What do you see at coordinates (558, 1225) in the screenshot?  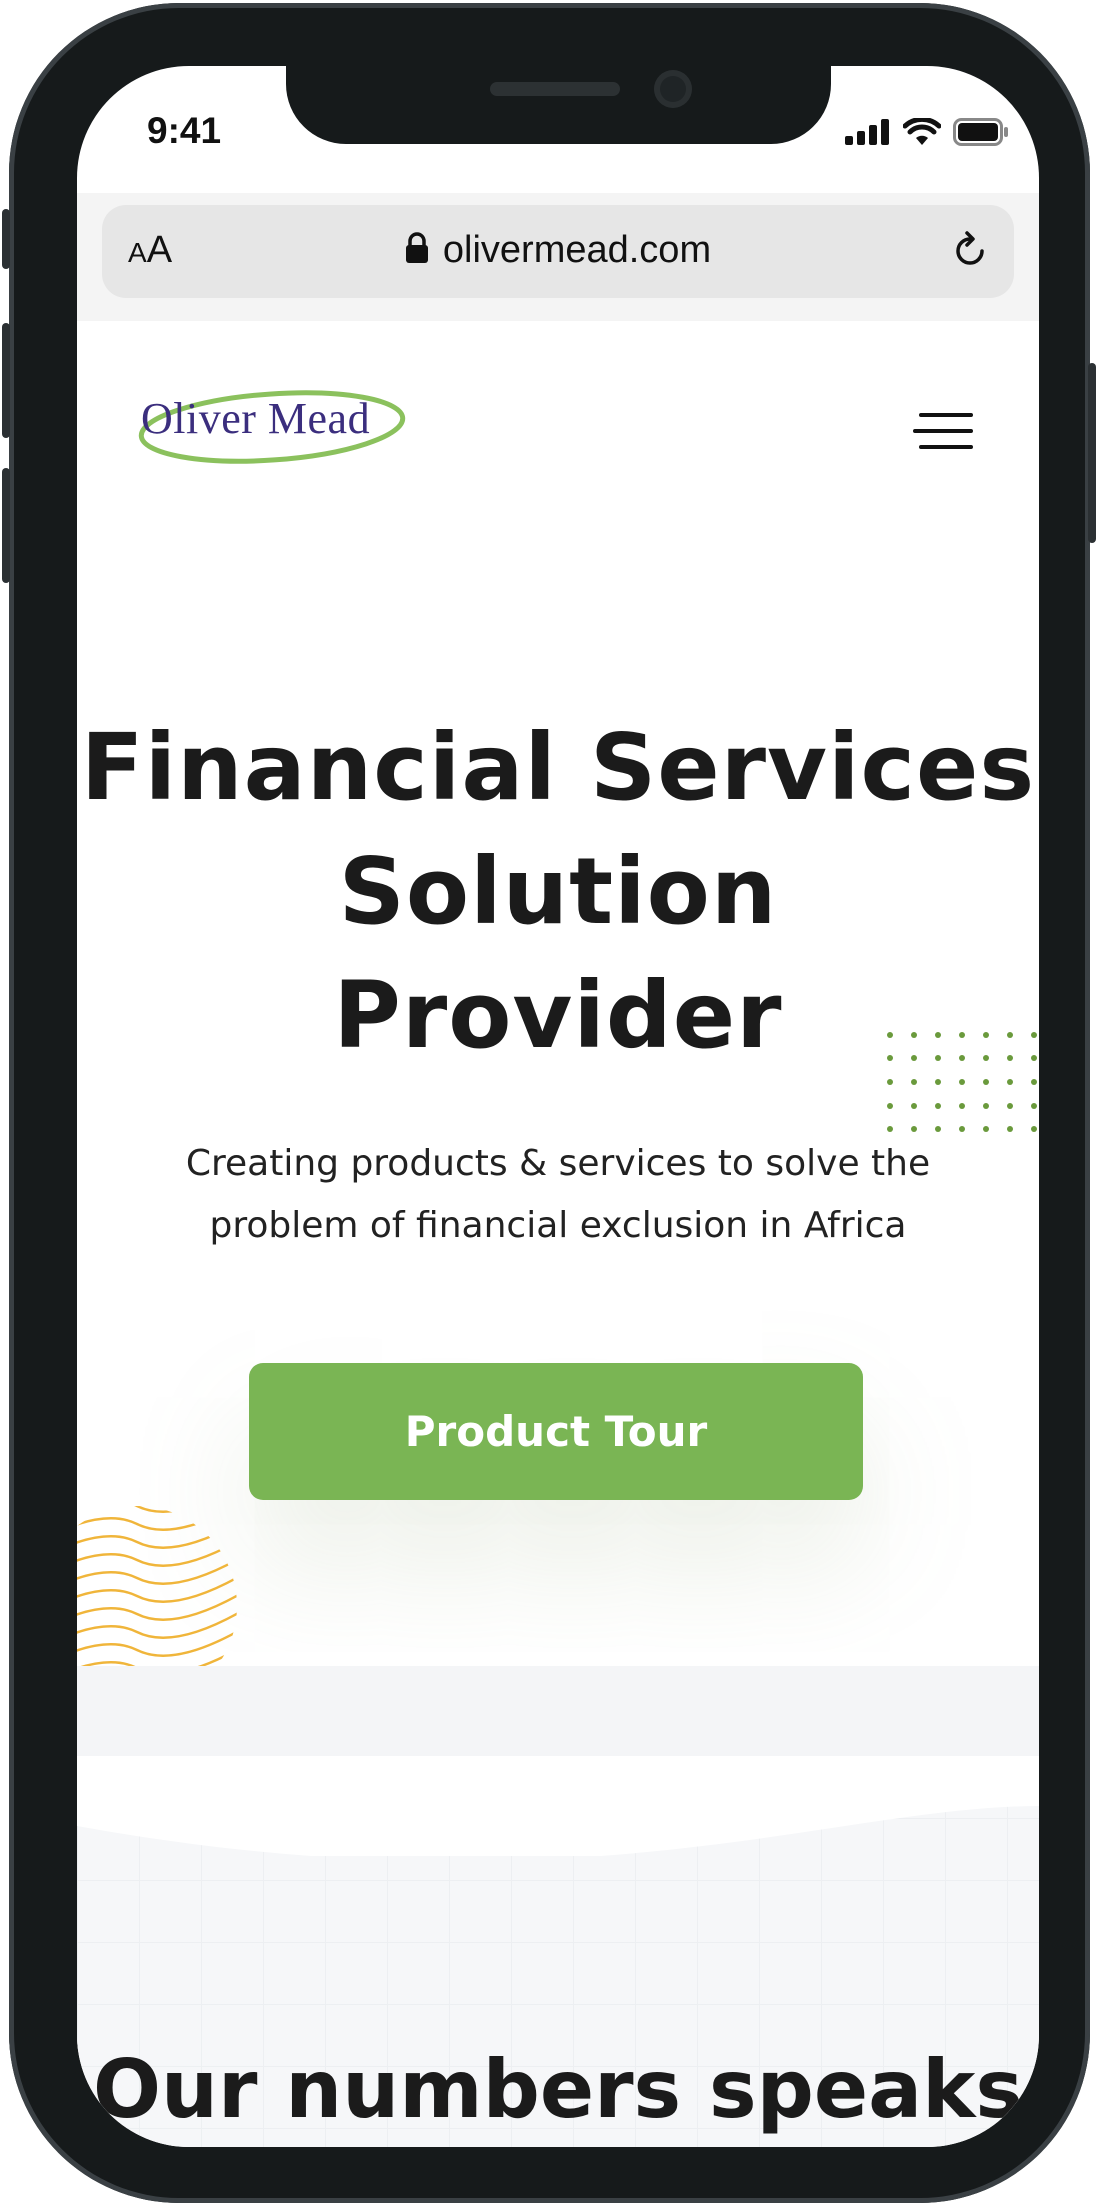 I see `hero-subtitle-line: problem of financial exclusion in Africa` at bounding box center [558, 1225].